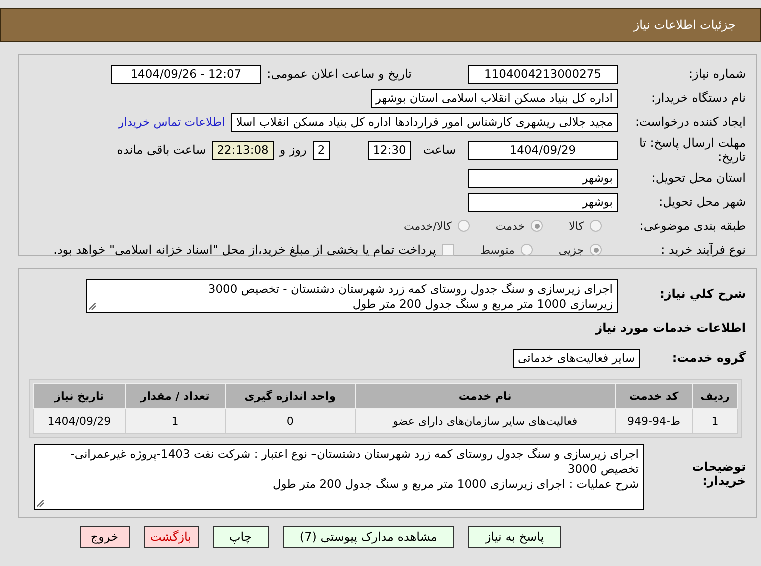 The image size is (761, 566). Describe the element at coordinates (571, 250) in the screenshot. I see `option-label: جزیی` at that location.